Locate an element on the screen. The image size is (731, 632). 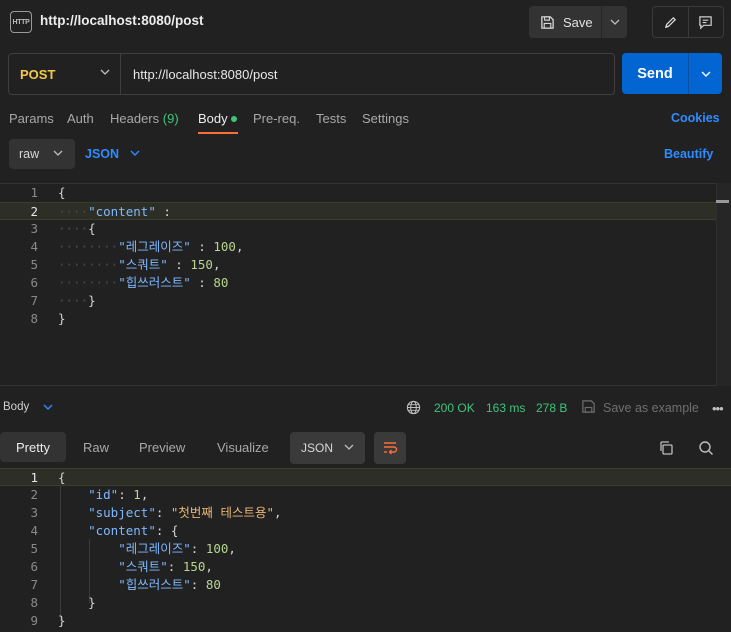
http-request-icon: HTTP is located at coordinates (21, 22).